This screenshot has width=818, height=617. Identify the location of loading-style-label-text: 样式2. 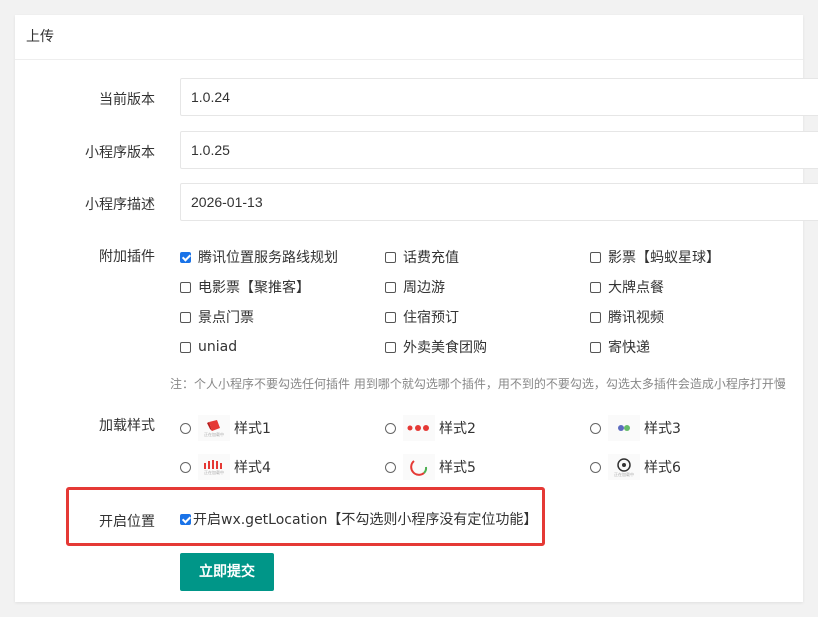
(457, 429).